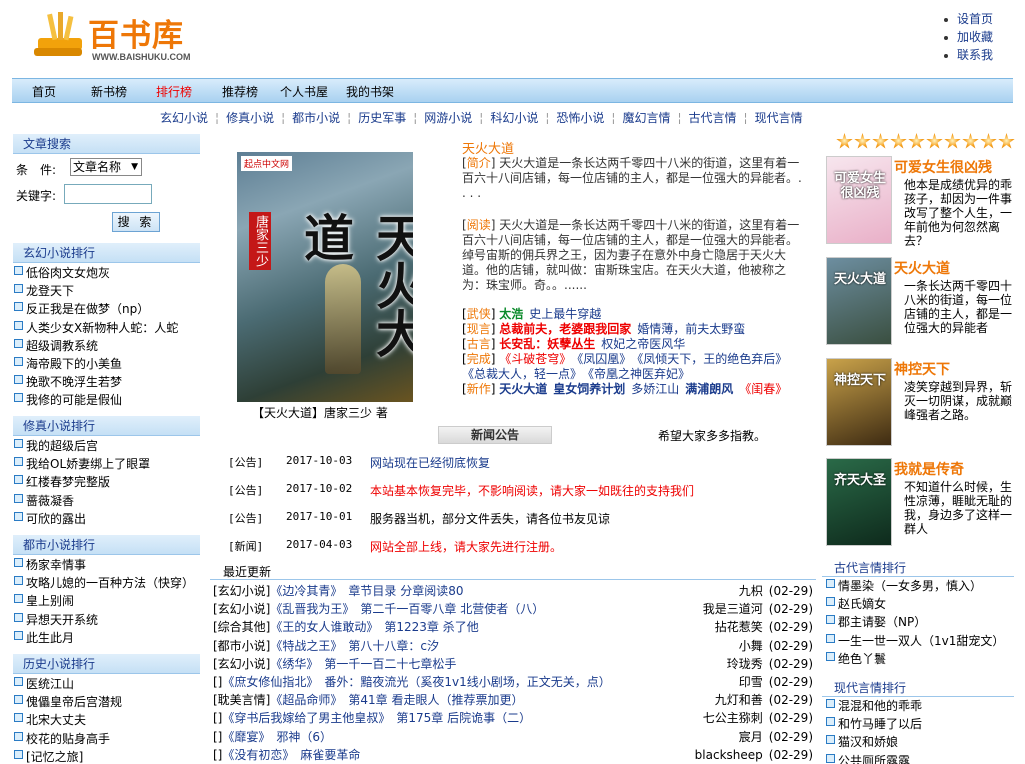  What do you see at coordinates (709, 389) in the screenshot?
I see `book-link: 满浦朗风` at bounding box center [709, 389].